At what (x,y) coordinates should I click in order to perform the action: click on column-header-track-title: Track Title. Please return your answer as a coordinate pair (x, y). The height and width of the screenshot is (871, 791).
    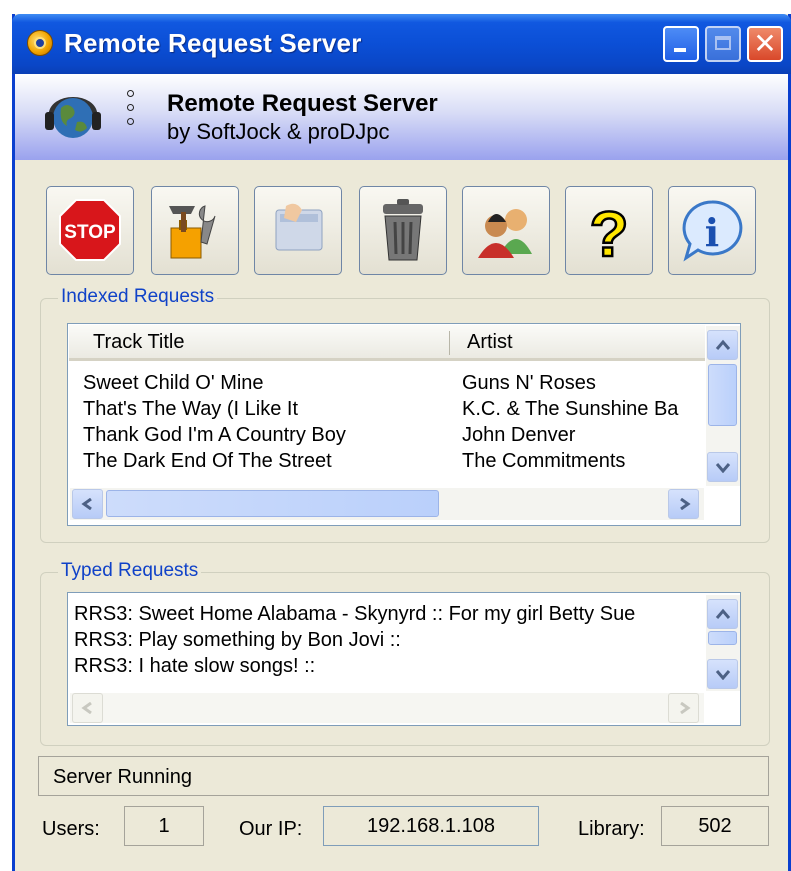
    Looking at the image, I should click on (139, 342).